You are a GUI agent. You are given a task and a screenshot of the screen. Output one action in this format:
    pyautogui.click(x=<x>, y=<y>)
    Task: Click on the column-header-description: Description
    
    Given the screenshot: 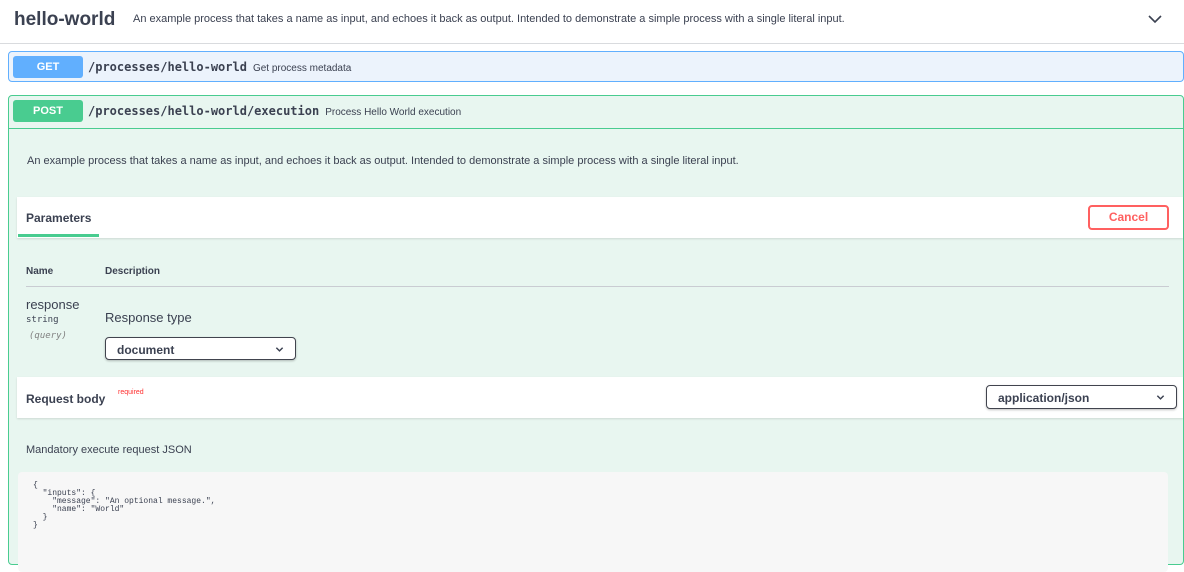 What is the action you would take?
    pyautogui.click(x=133, y=271)
    